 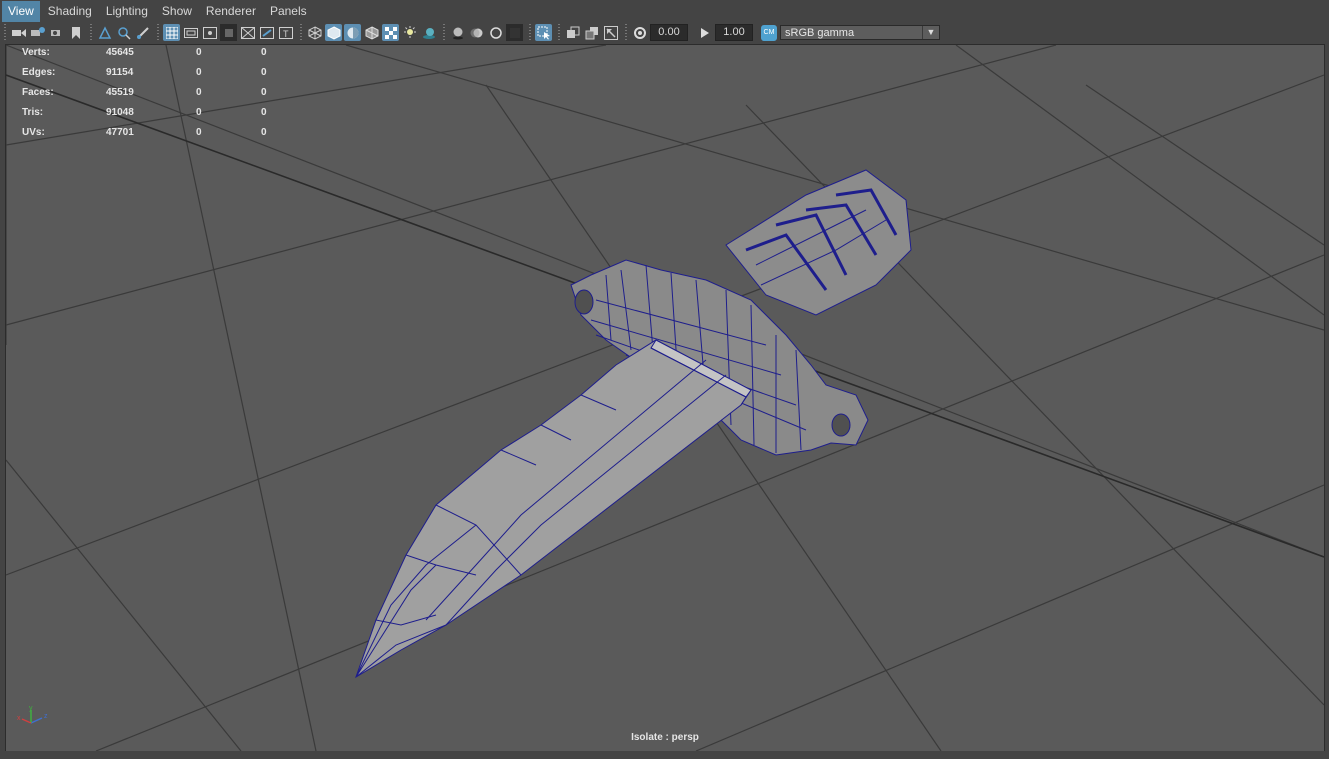 I want to click on axis-y-label: y, so click(x=31, y=708).